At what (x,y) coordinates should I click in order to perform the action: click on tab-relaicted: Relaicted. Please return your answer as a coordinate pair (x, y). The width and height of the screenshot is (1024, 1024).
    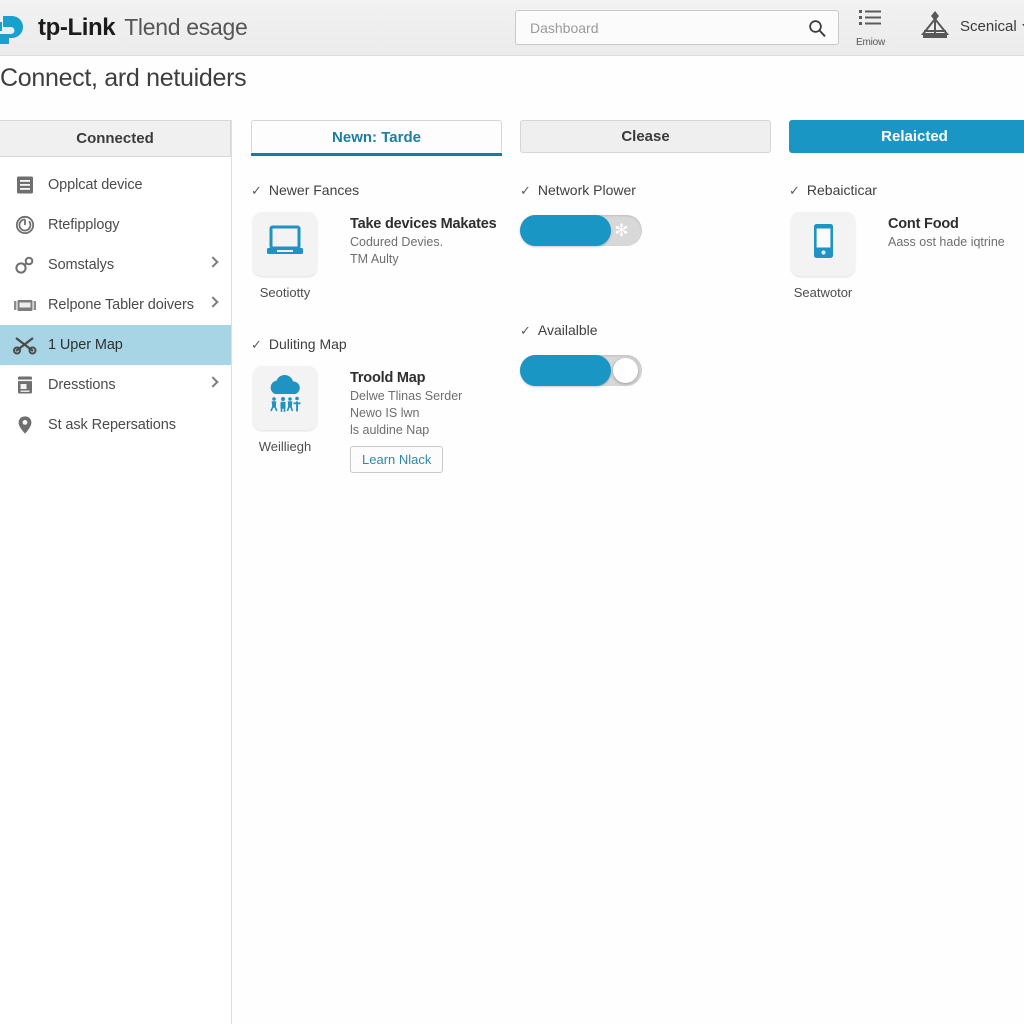
    Looking at the image, I should click on (906, 136).